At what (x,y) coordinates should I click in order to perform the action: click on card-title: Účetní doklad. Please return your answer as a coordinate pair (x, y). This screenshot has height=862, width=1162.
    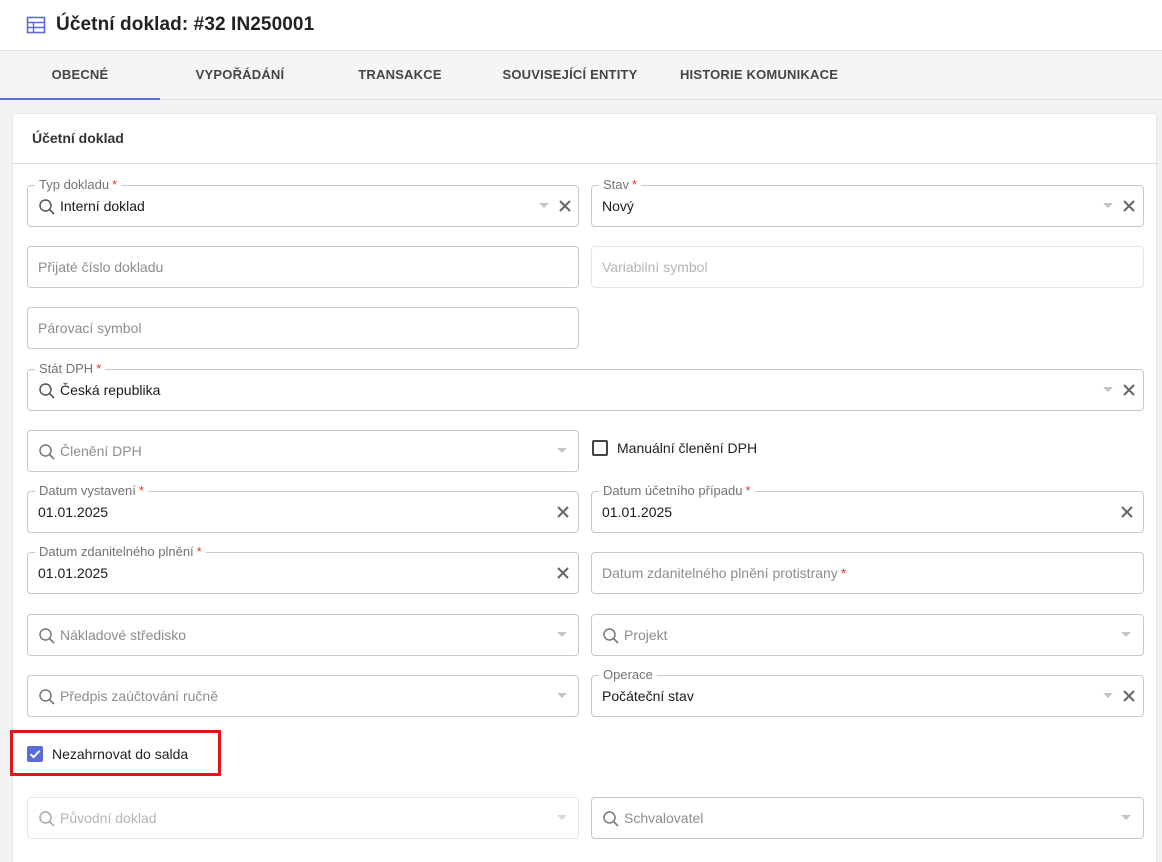
    Looking at the image, I should click on (78, 138).